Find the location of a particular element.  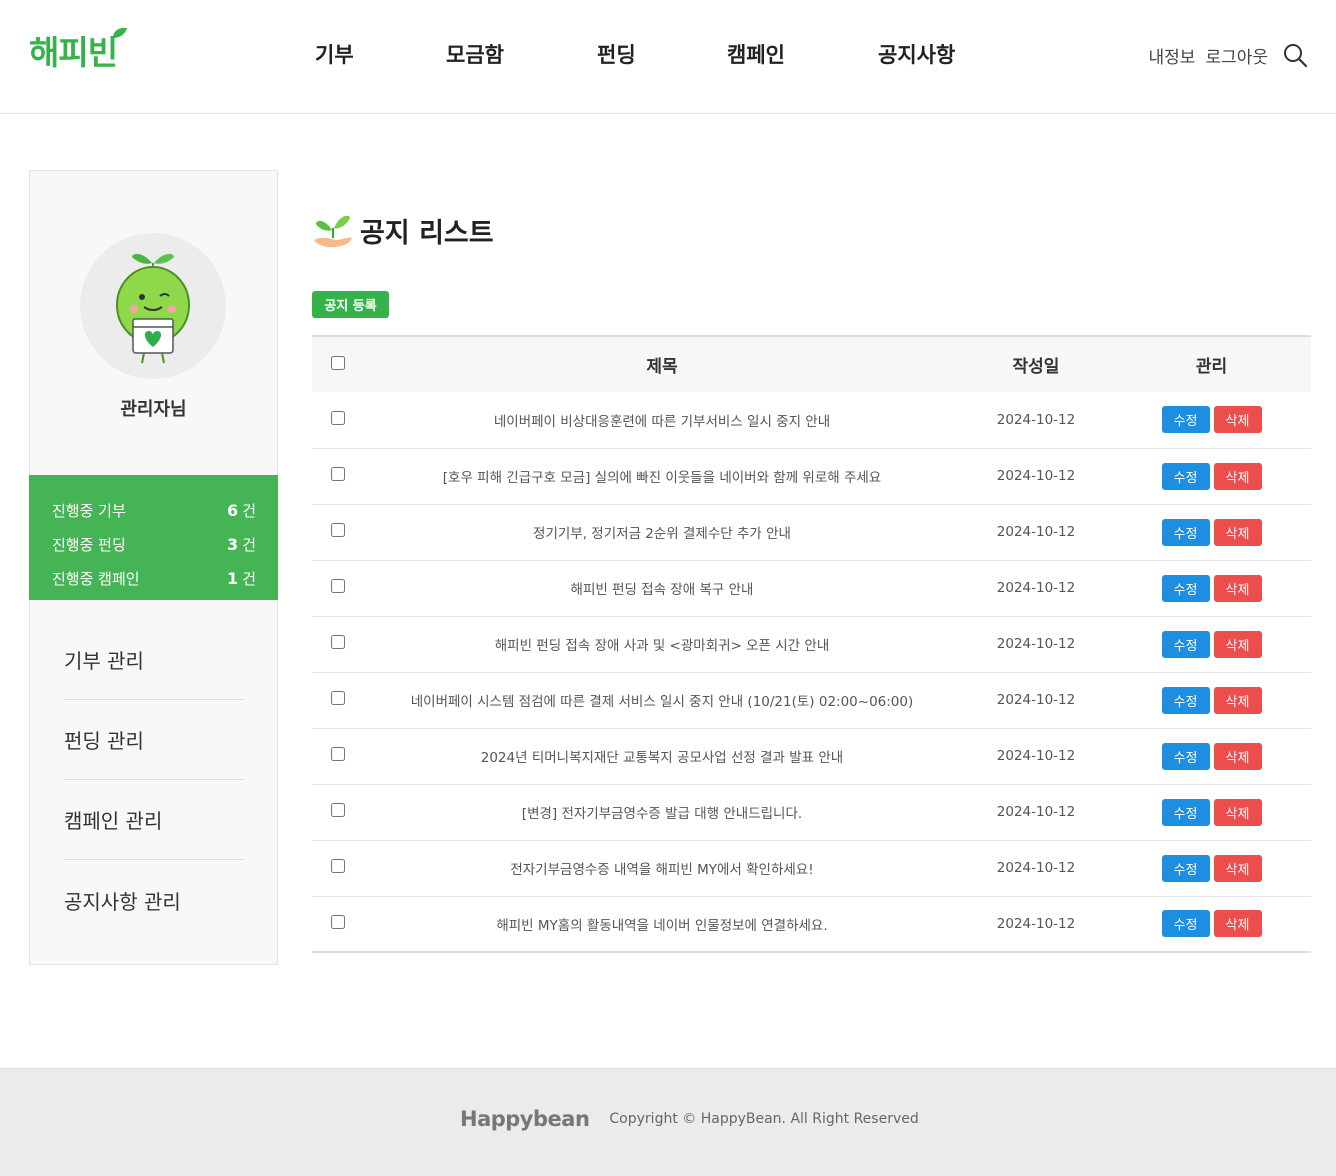

utility-menu: 내정보 로그아웃 is located at coordinates (1228, 55).